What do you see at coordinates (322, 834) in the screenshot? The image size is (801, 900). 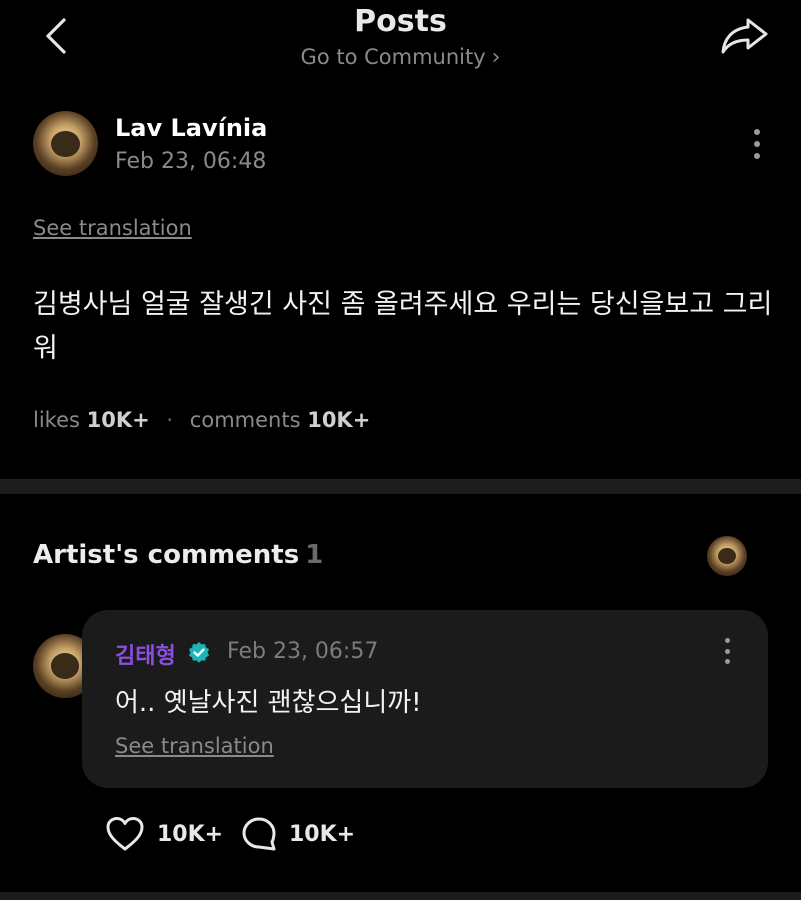 I see `comment-reply-count: 10K+` at bounding box center [322, 834].